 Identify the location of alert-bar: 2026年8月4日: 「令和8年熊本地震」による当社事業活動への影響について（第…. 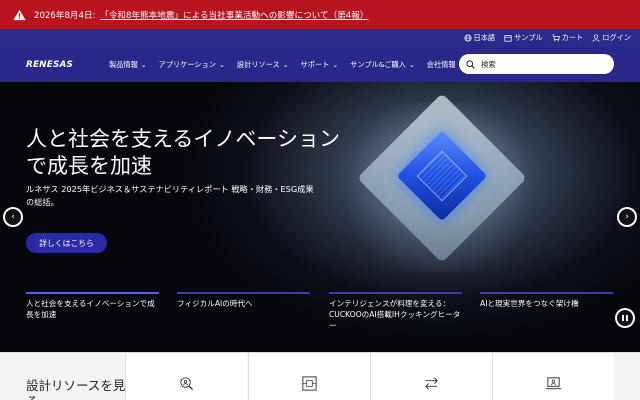
(320, 14).